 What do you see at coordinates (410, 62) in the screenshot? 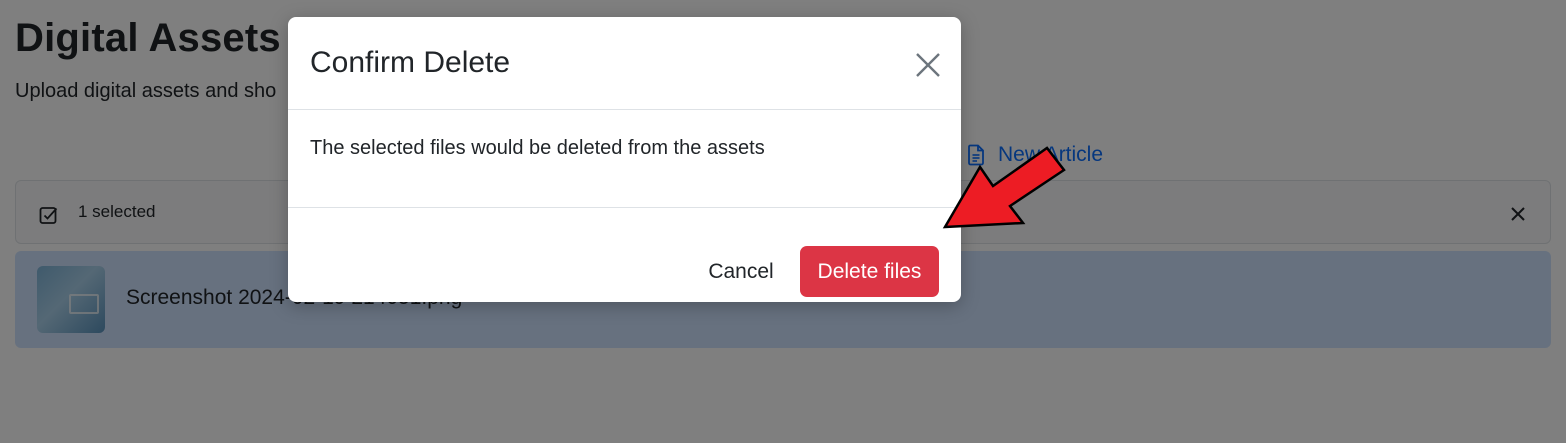
I see `modal-title: Confirm Delete` at bounding box center [410, 62].